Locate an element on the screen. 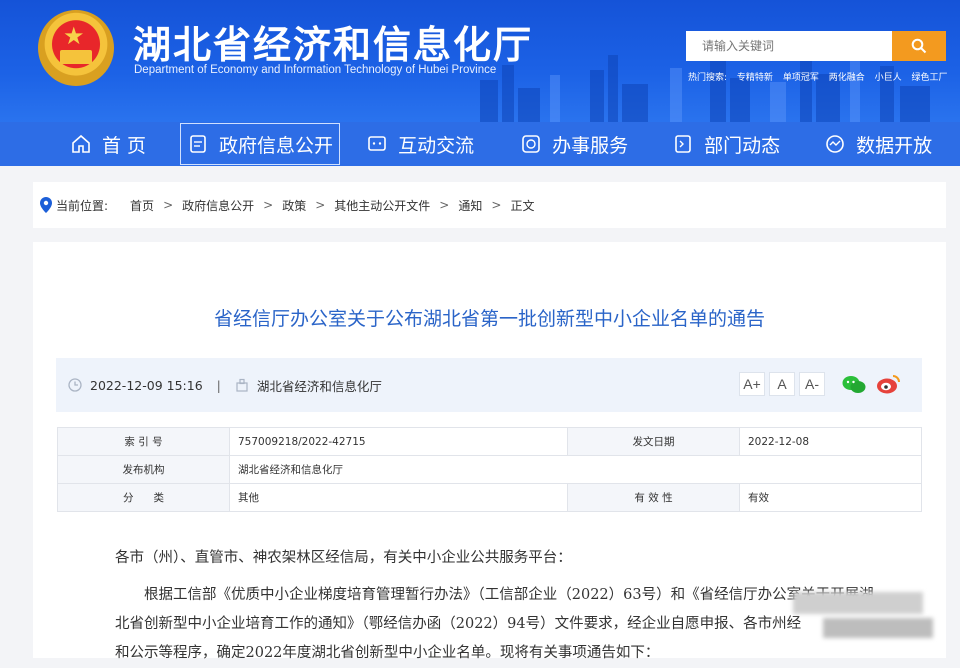 The height and width of the screenshot is (668, 960). nav-label: 部门动态 is located at coordinates (742, 145).